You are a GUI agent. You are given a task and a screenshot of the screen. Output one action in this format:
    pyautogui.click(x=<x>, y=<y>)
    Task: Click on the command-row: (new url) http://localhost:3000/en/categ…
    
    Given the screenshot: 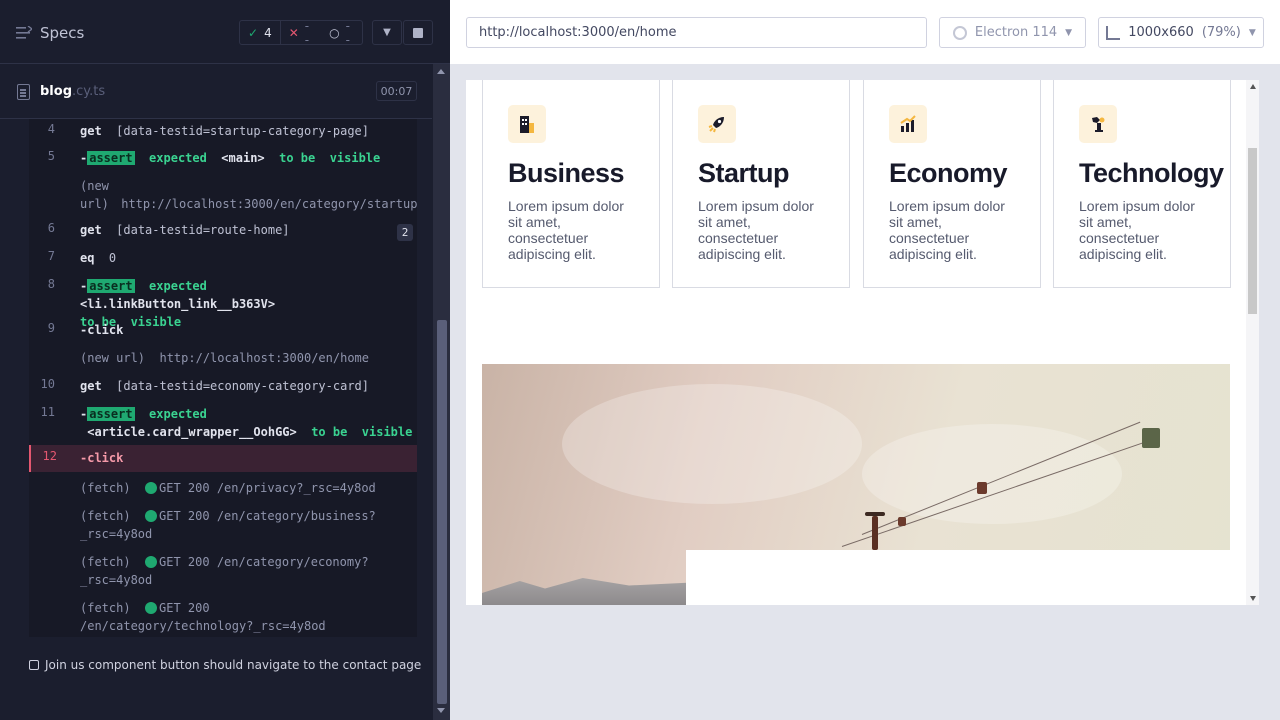 What is the action you would take?
    pyautogui.click(x=223, y=196)
    